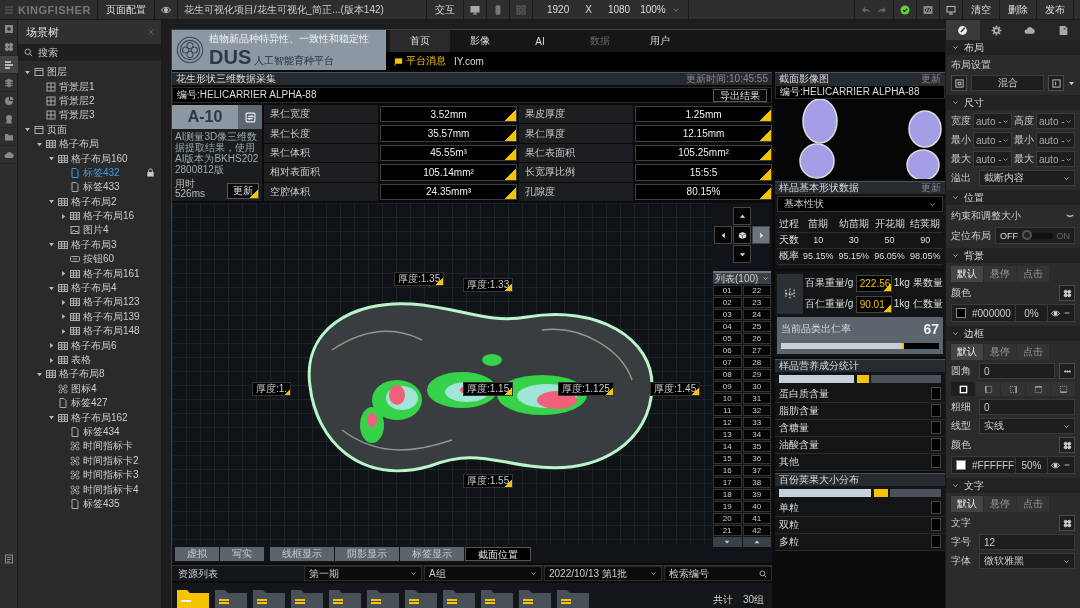 This screenshot has width=1080, height=608. I want to click on state-tab: 悬停, so click(1000, 352).